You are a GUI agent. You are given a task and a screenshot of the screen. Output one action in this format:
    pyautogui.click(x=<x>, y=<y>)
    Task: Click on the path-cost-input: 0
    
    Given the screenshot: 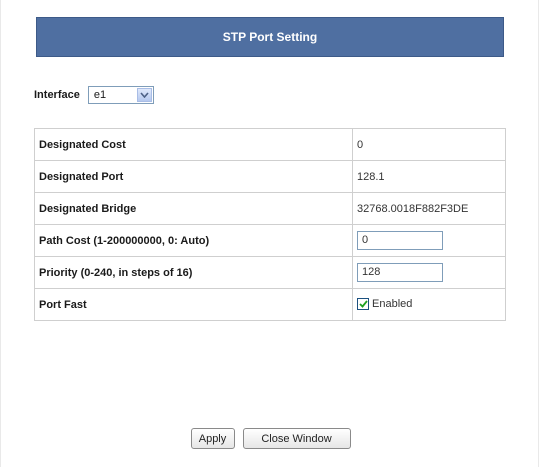 What is the action you would take?
    pyautogui.click(x=400, y=240)
    